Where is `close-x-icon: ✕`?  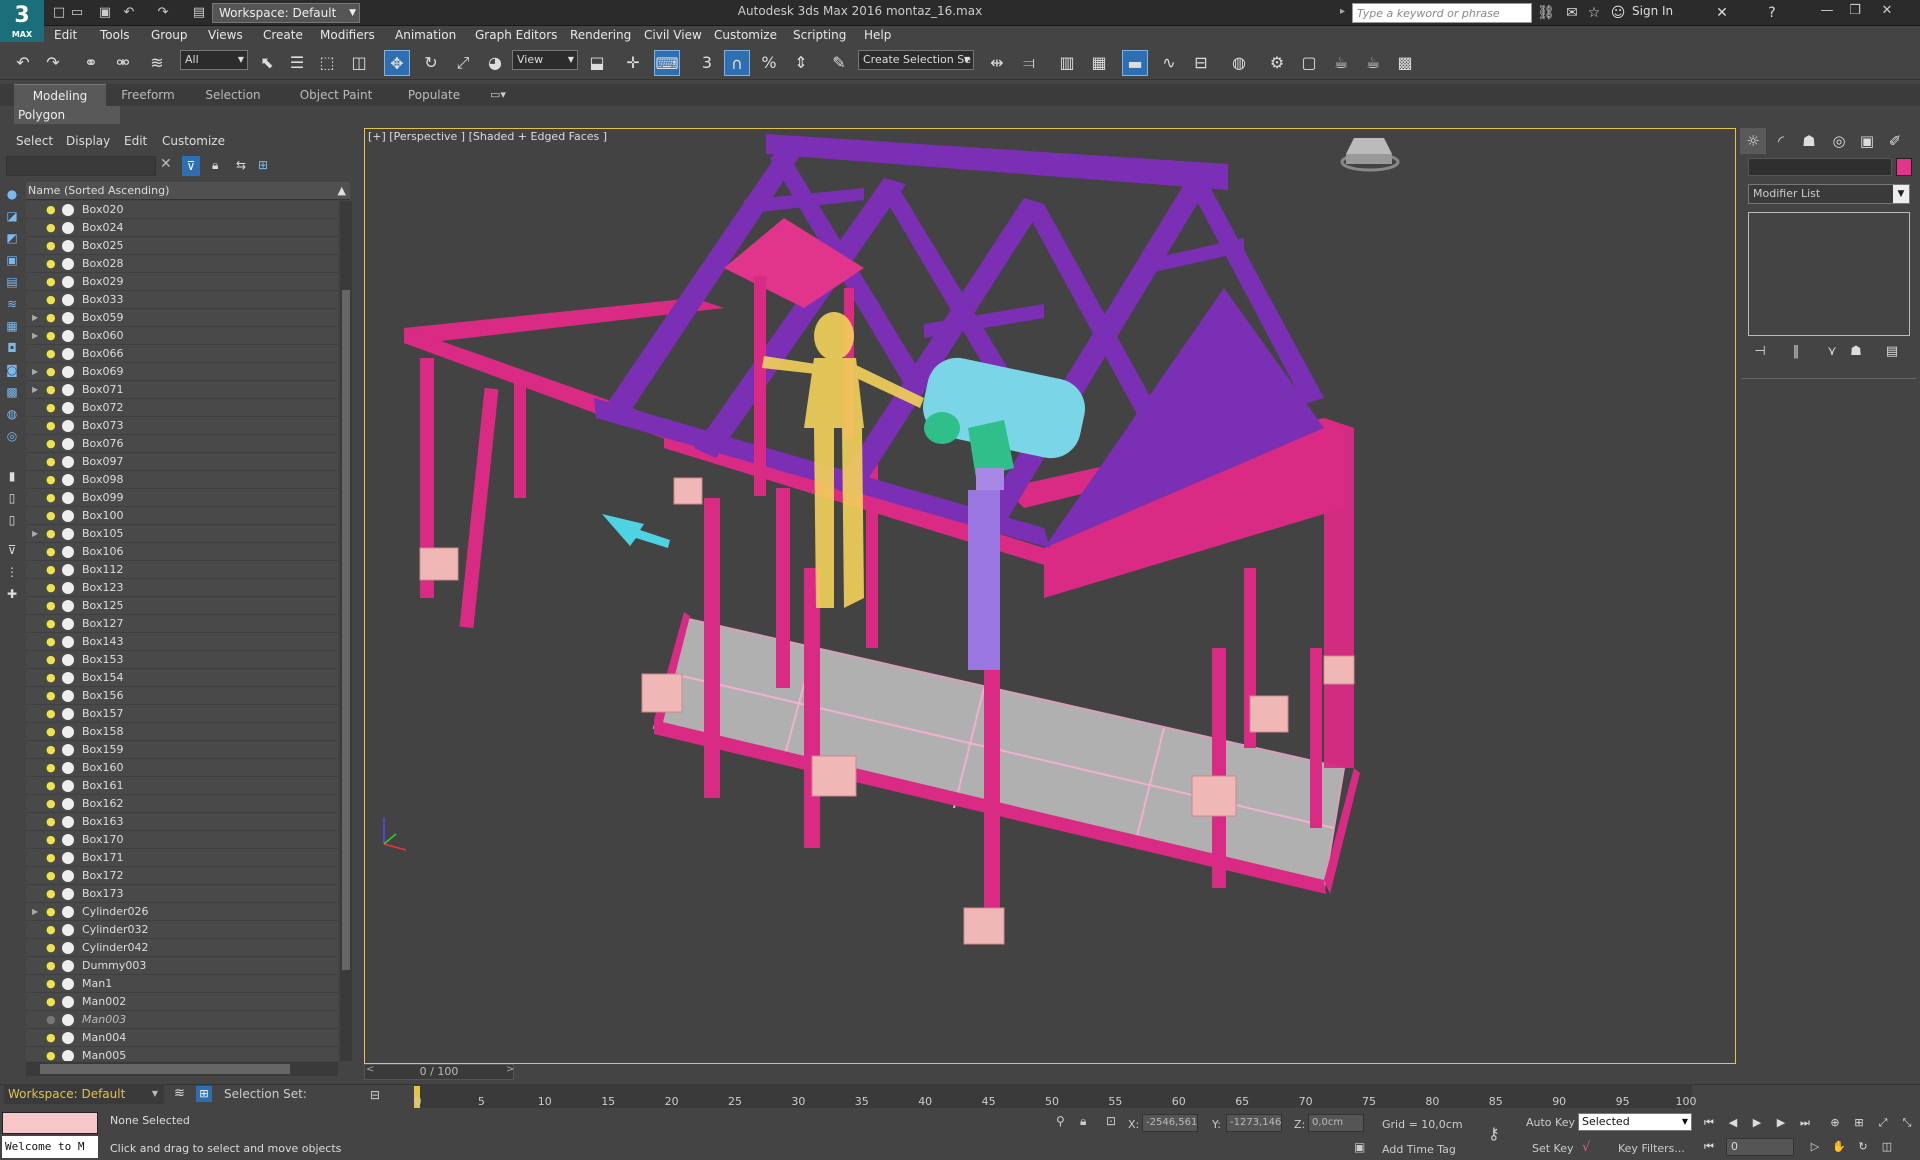
close-x-icon: ✕ is located at coordinates (1722, 13).